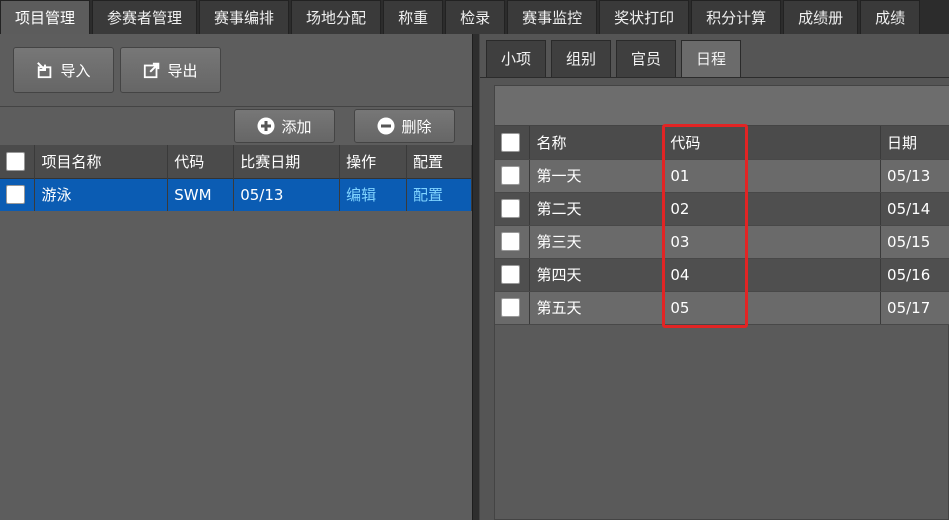  Describe the element at coordinates (914, 242) in the screenshot. I see `day-date: 05/15` at that location.